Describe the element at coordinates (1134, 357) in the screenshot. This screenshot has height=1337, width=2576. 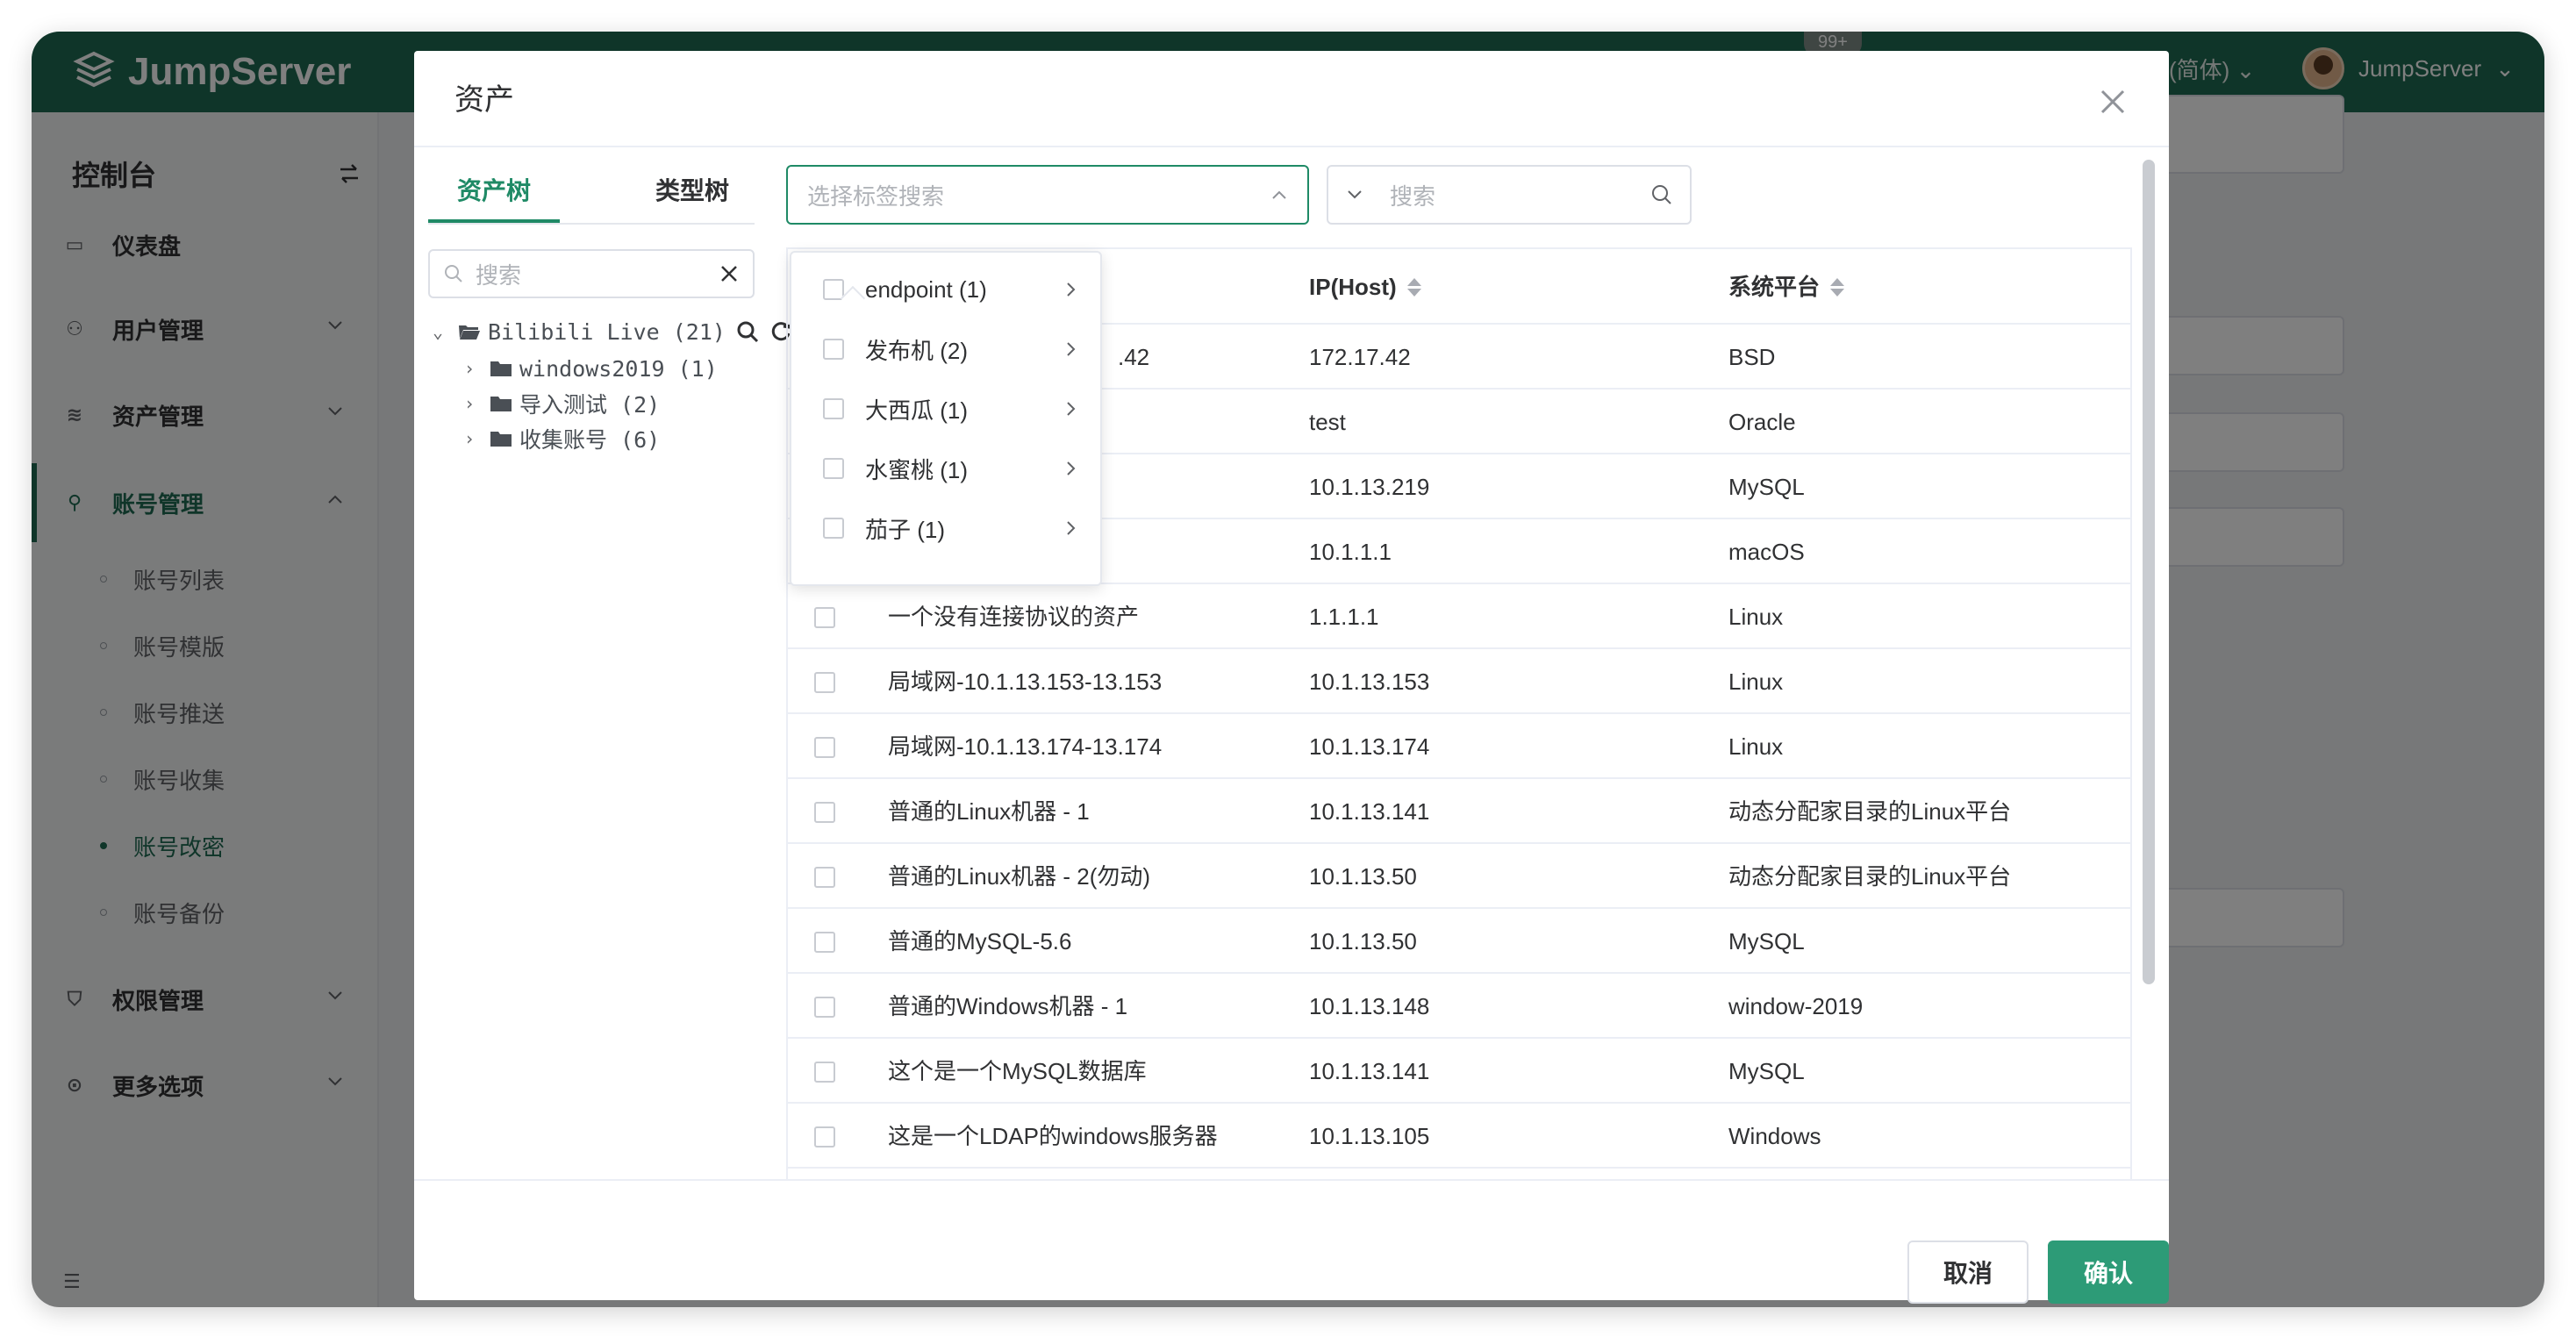
I see `asset-name-cell: .42` at that location.